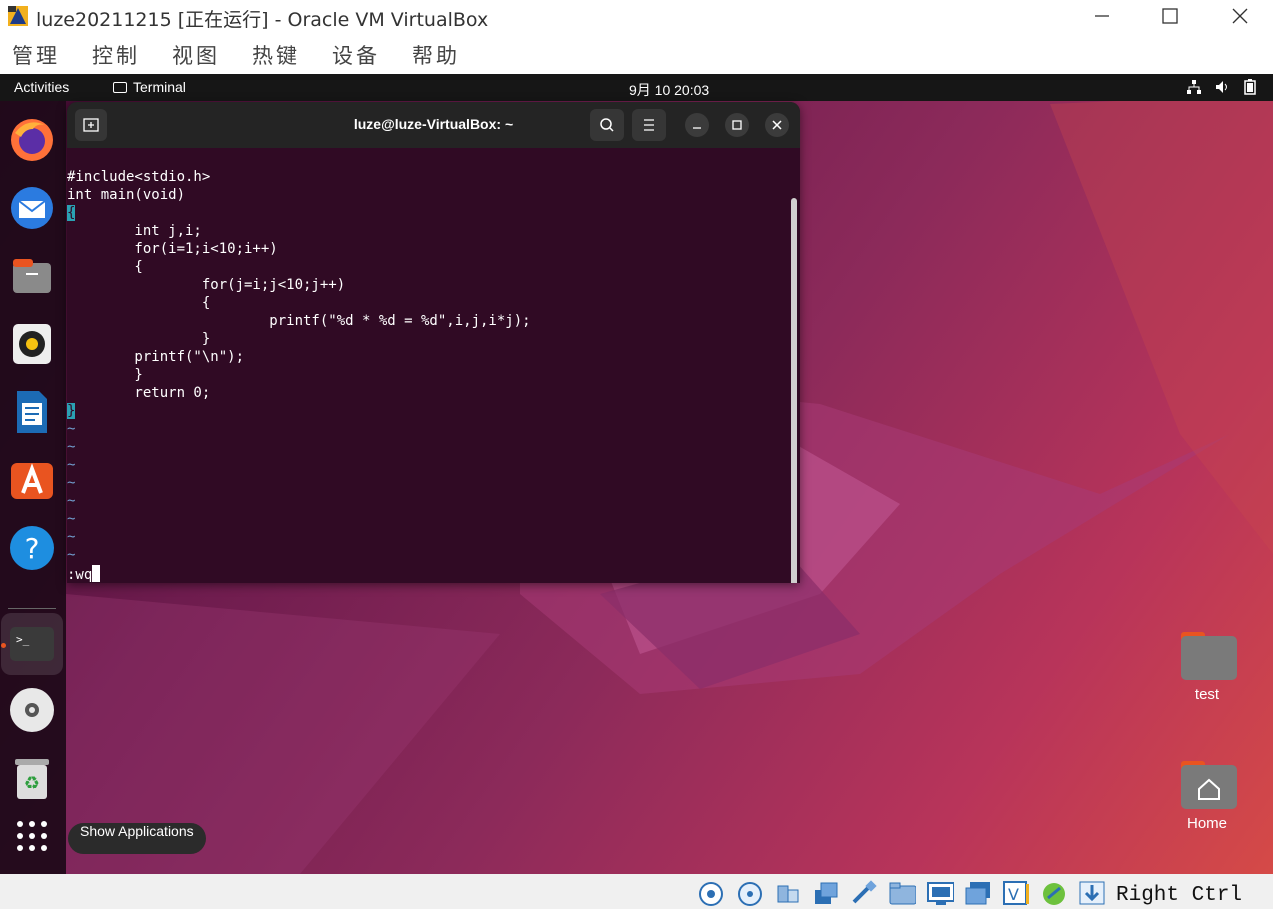 The height and width of the screenshot is (910, 1273). I want to click on code-line: return 0;, so click(139, 393).